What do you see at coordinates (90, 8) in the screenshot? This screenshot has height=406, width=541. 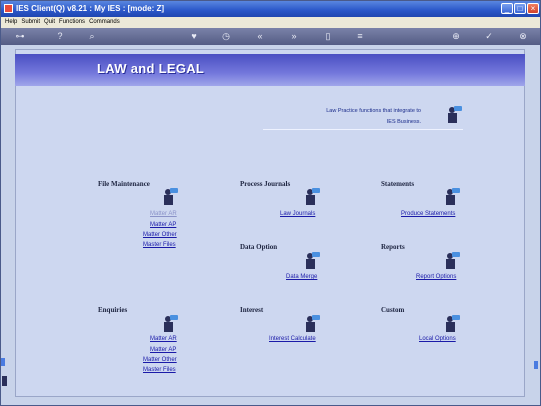 I see `window-title: IES Client(Q) v8.21 : My IES : [mode: Z]` at bounding box center [90, 8].